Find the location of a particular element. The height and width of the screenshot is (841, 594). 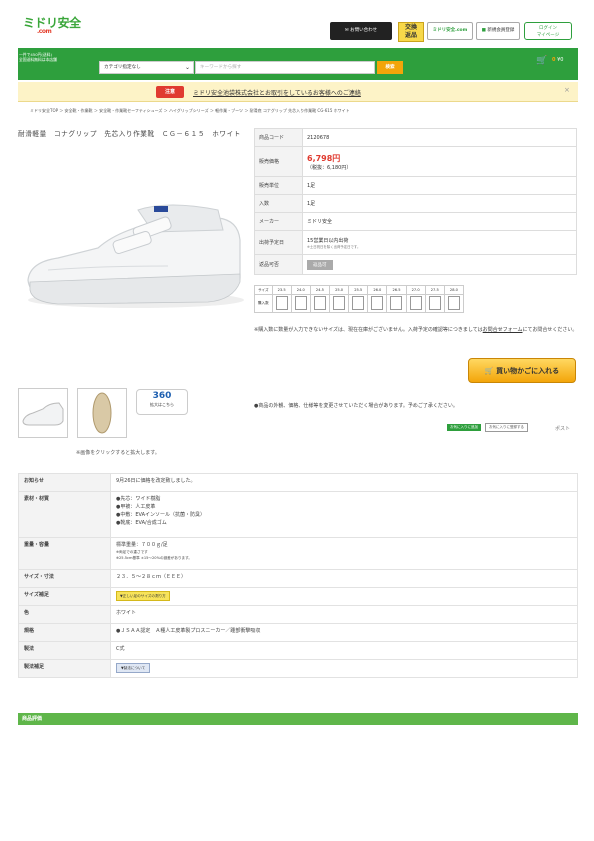

detail-line: ●靴底：EVA/合成ゴム is located at coordinates (141, 523).